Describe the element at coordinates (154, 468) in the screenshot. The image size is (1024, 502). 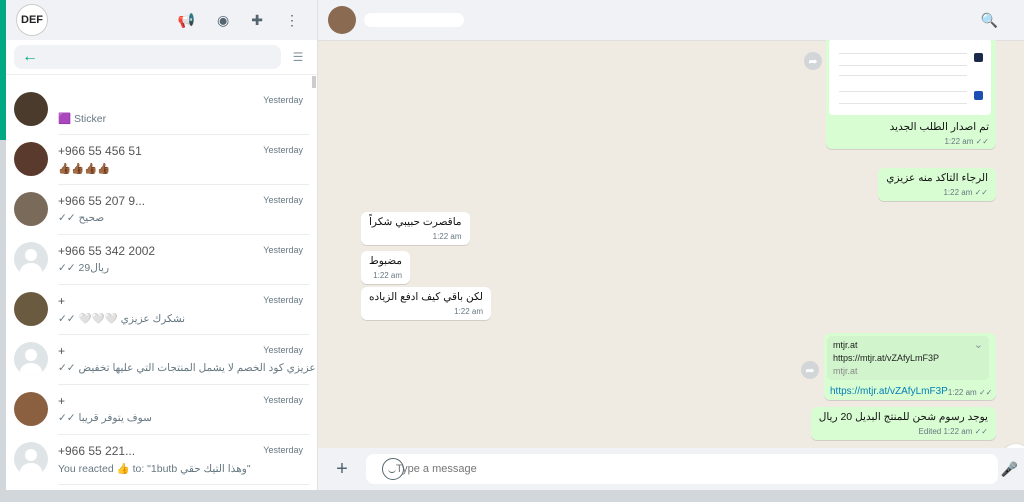
I see `chat-preview: You reacted 👍 to: "1butb وهذا التيك حقي"` at that location.